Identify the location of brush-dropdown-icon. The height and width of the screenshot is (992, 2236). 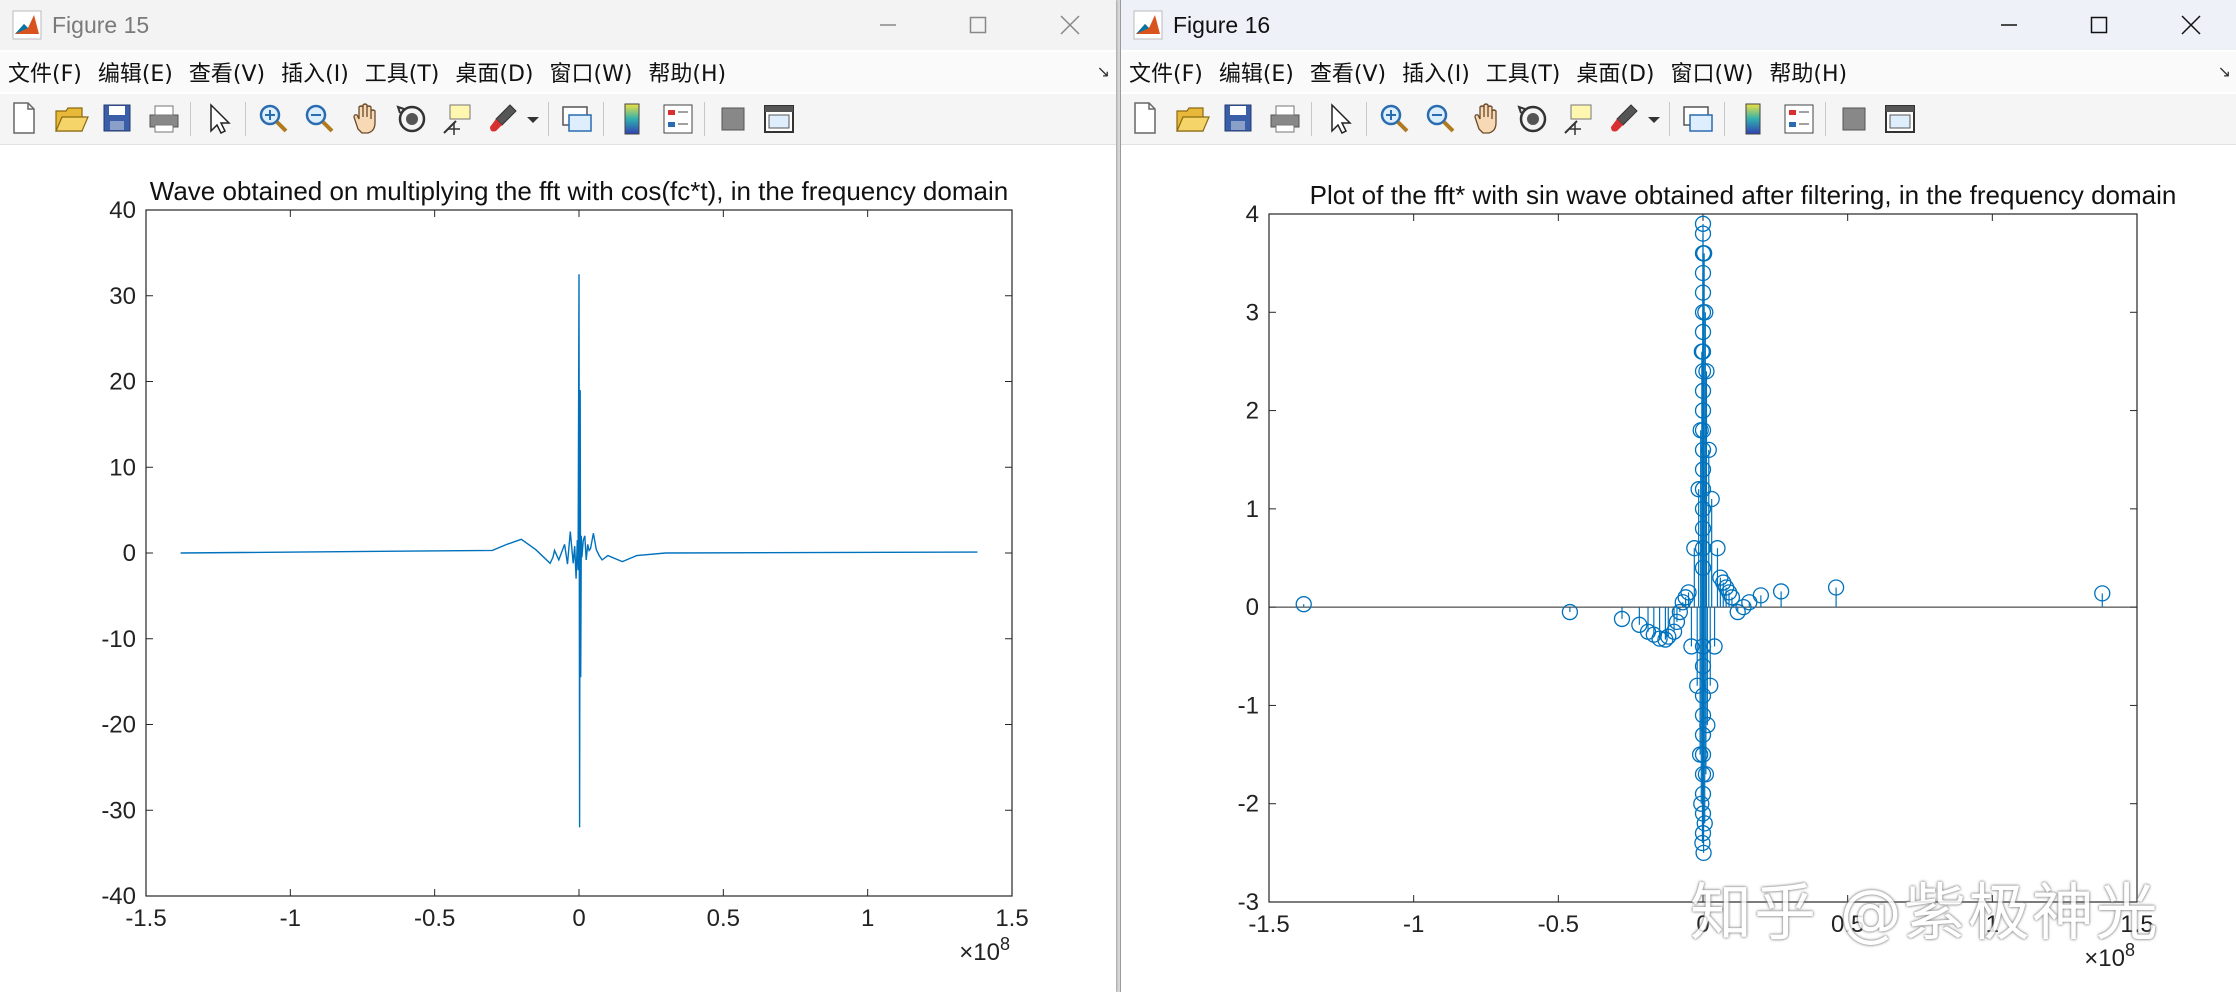
(533, 120).